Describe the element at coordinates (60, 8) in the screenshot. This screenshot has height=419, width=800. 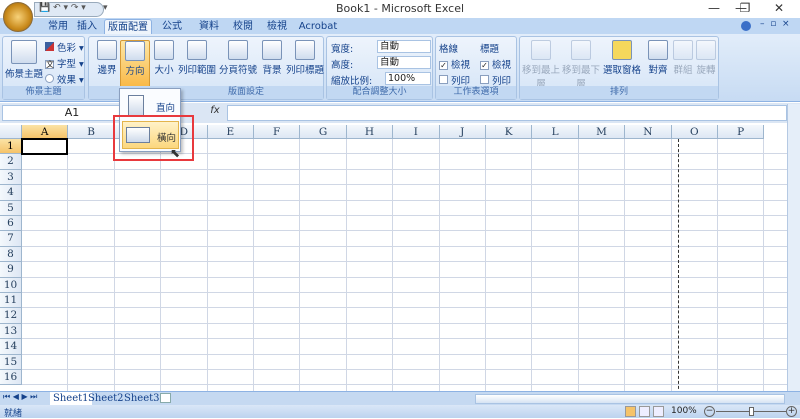
I see `undo-button: ↶ ▾` at that location.